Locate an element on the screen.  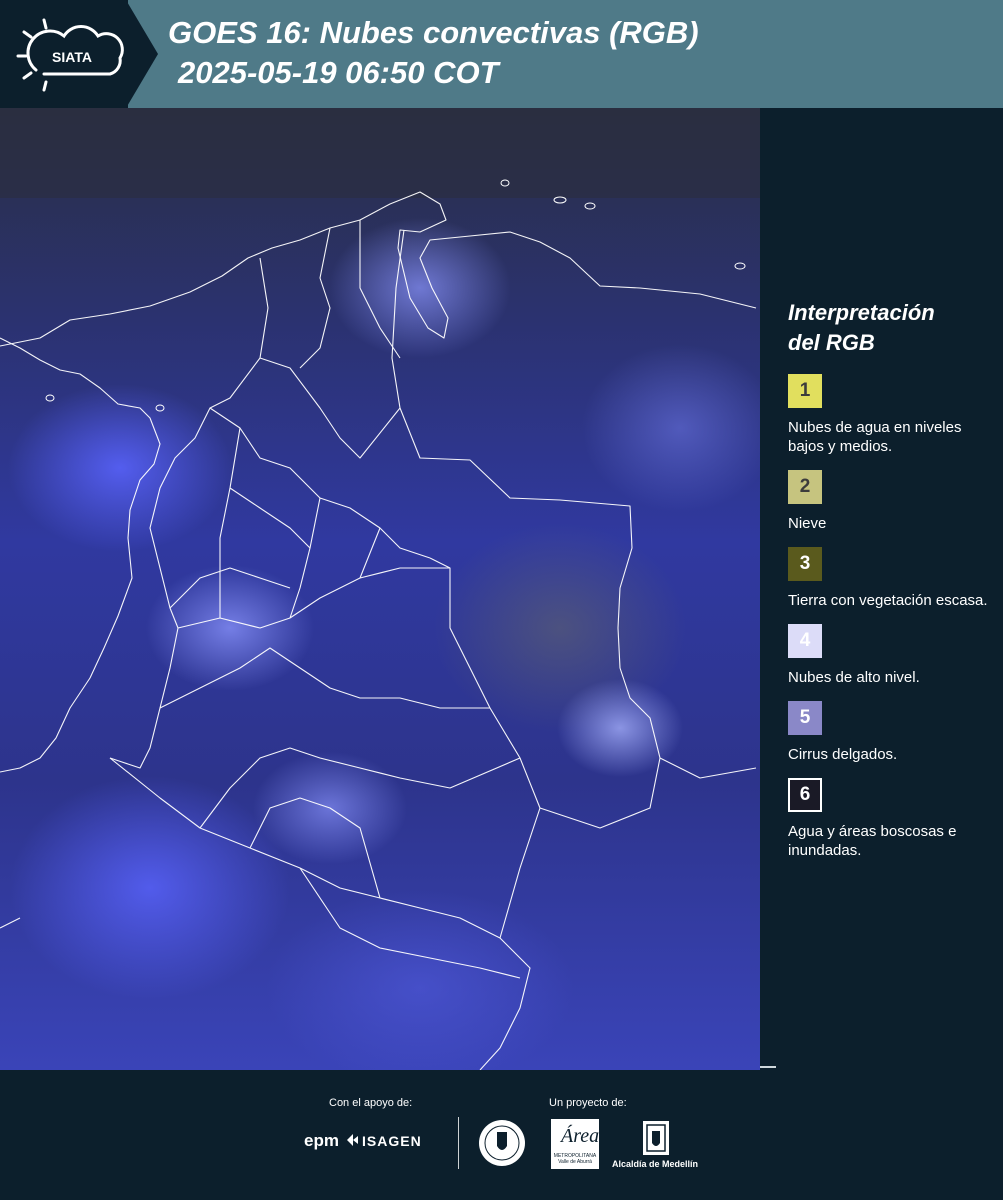
legend-label: Nubes de alto nivel. is located at coordinates (854, 677).